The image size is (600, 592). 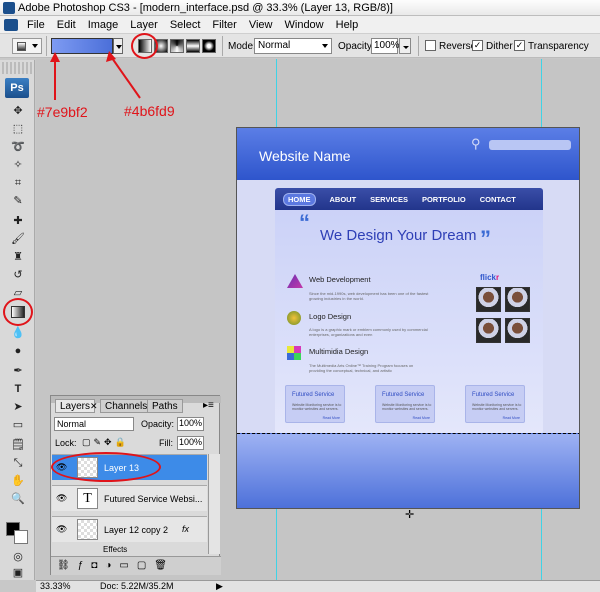 I want to click on crop-tool-icon: ⌗, so click(x=18, y=183).